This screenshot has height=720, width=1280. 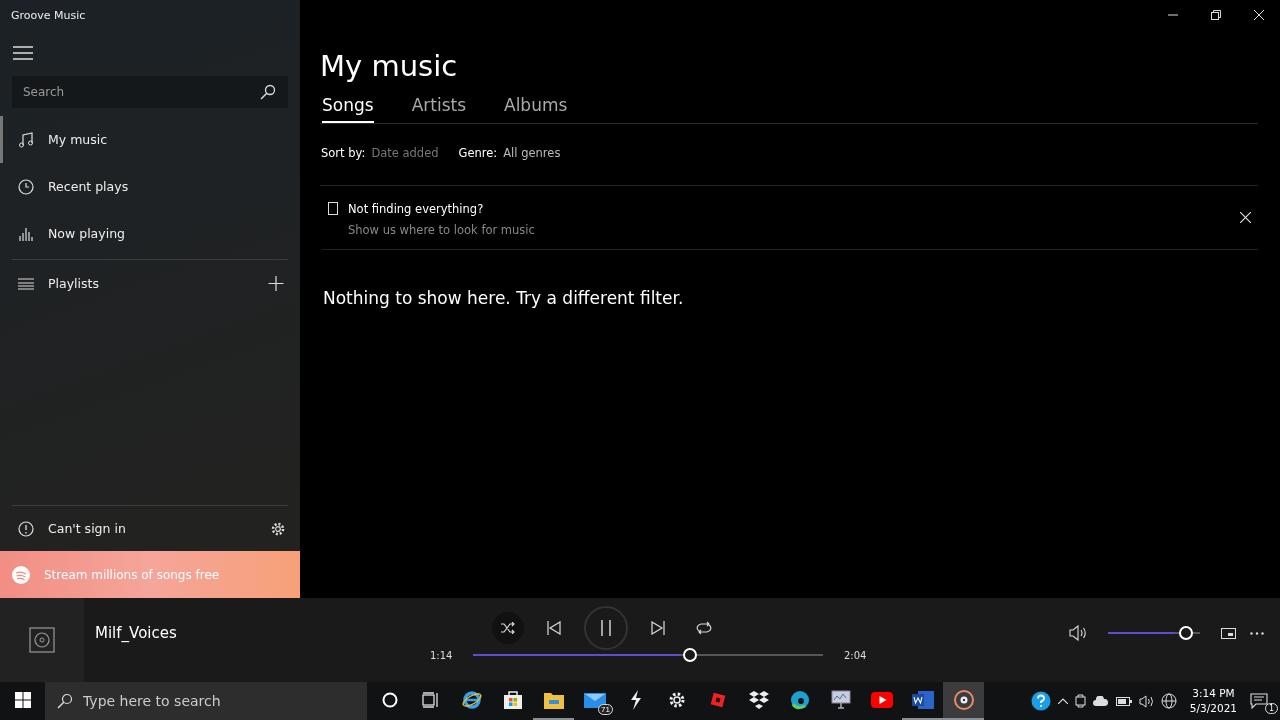 I want to click on clock-time: 3:14 PM, so click(x=1213, y=693).